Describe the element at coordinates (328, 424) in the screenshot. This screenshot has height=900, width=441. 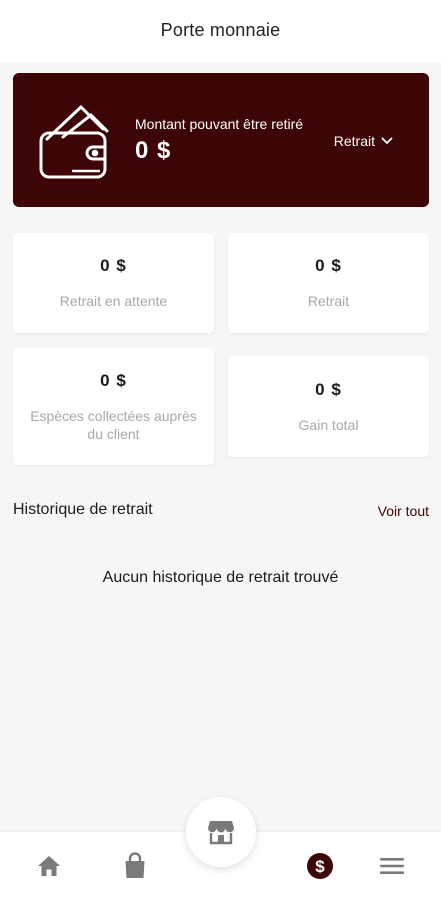
I see `stat-label: Gain total` at that location.